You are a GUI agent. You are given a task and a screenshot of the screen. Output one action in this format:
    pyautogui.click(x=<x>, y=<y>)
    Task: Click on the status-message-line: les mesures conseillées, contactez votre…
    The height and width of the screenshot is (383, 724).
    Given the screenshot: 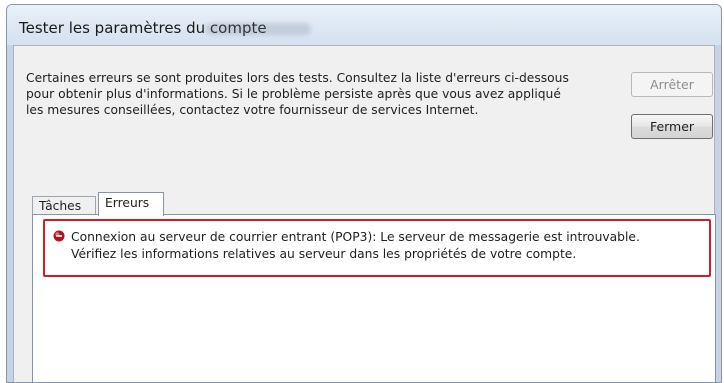 What is the action you would take?
    pyautogui.click(x=252, y=110)
    